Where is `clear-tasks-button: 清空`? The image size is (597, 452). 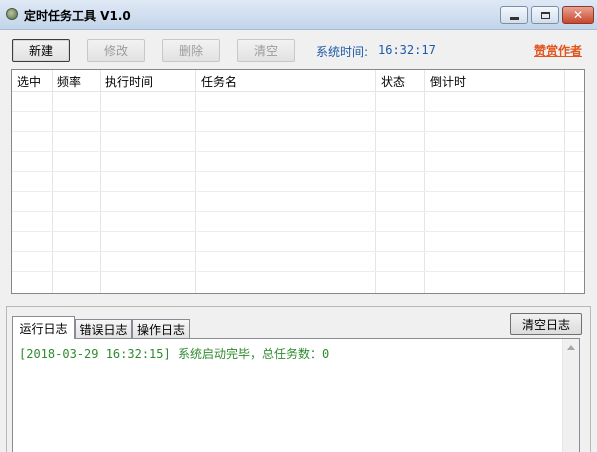
clear-tasks-button: 清空 is located at coordinates (266, 50).